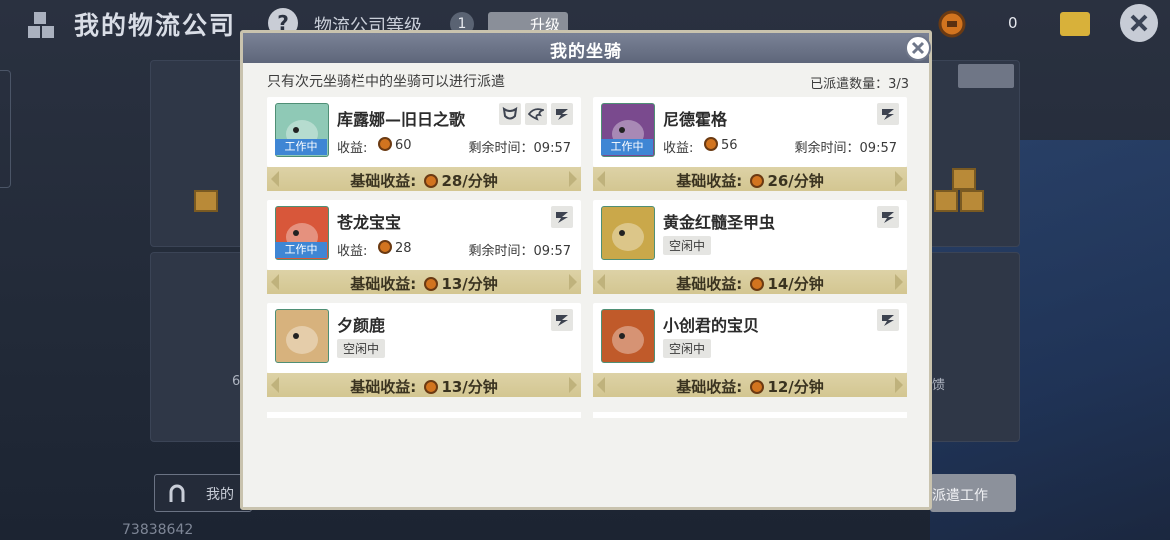 The height and width of the screenshot is (540, 1170). I want to click on base-income-bar: 基础收益: 28/分钟, so click(424, 179).